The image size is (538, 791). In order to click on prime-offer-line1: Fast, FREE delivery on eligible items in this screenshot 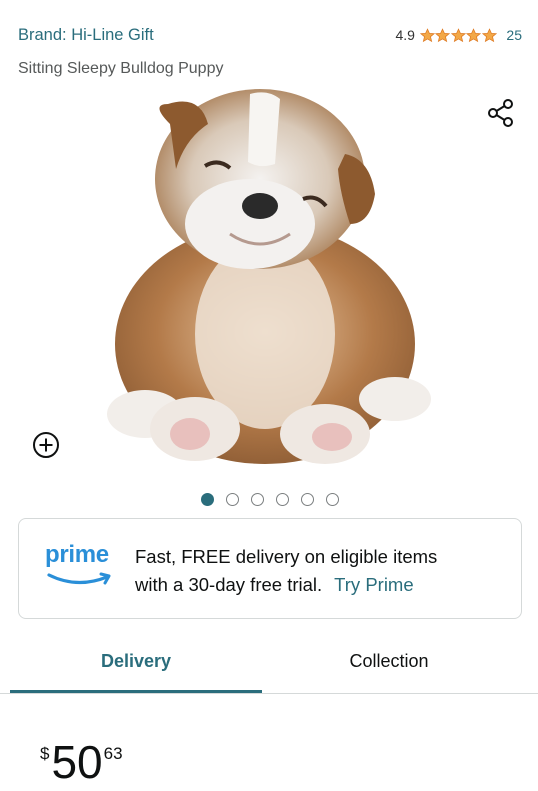, I will do `click(286, 556)`.